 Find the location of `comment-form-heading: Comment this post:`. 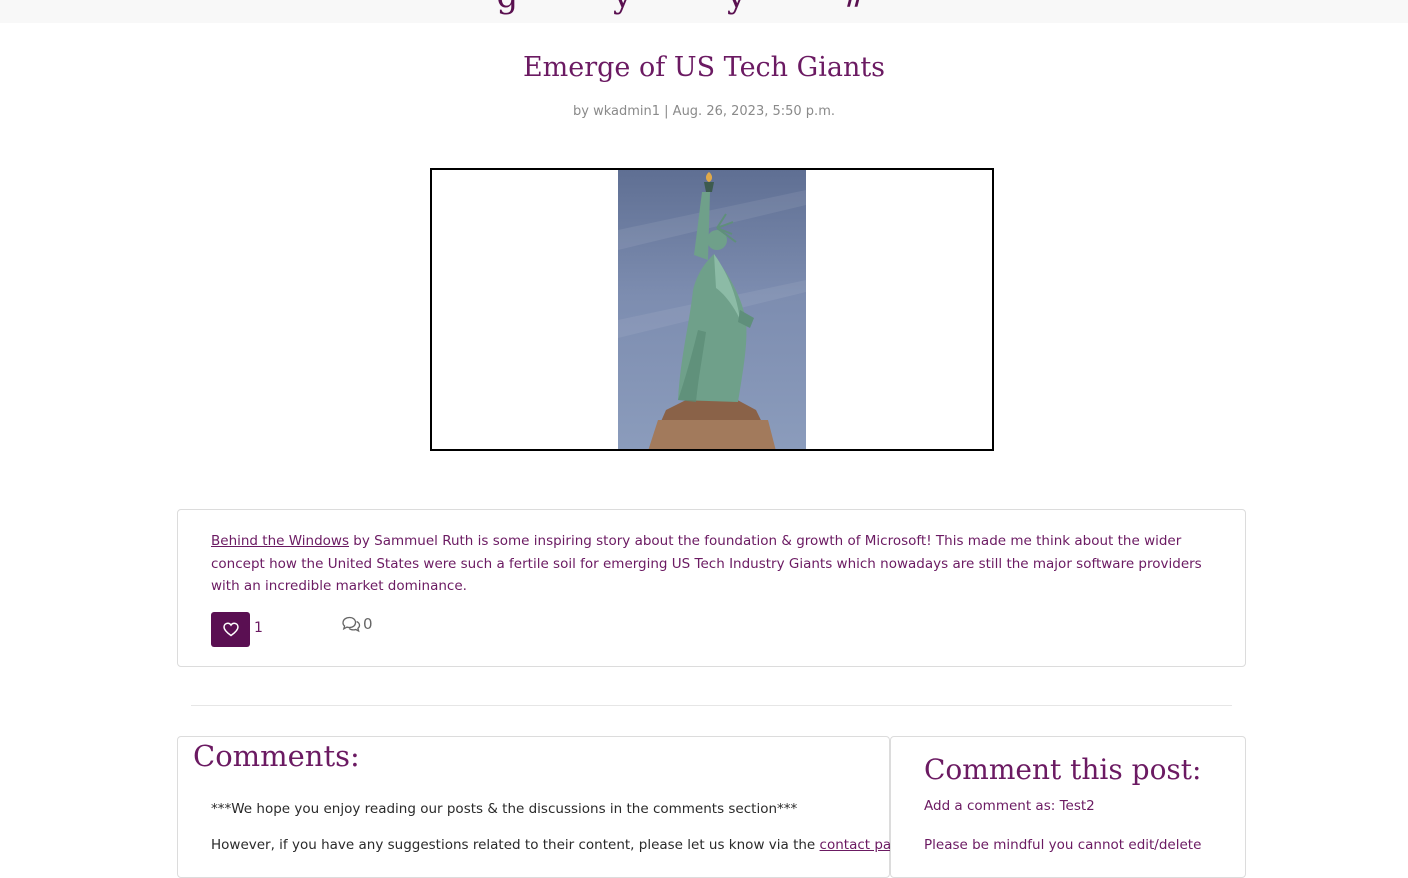

comment-form-heading: Comment this post: is located at coordinates (1063, 769).